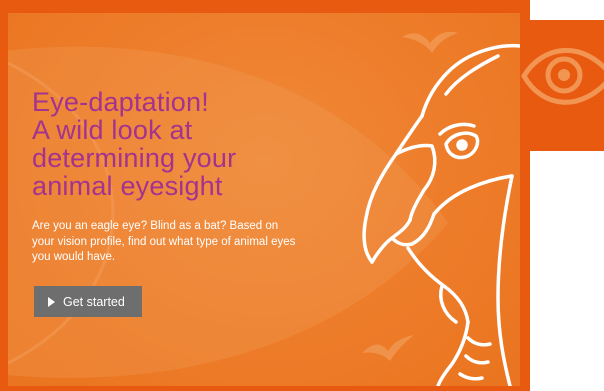  I want to click on headline-line-3: determining your, so click(134, 158).